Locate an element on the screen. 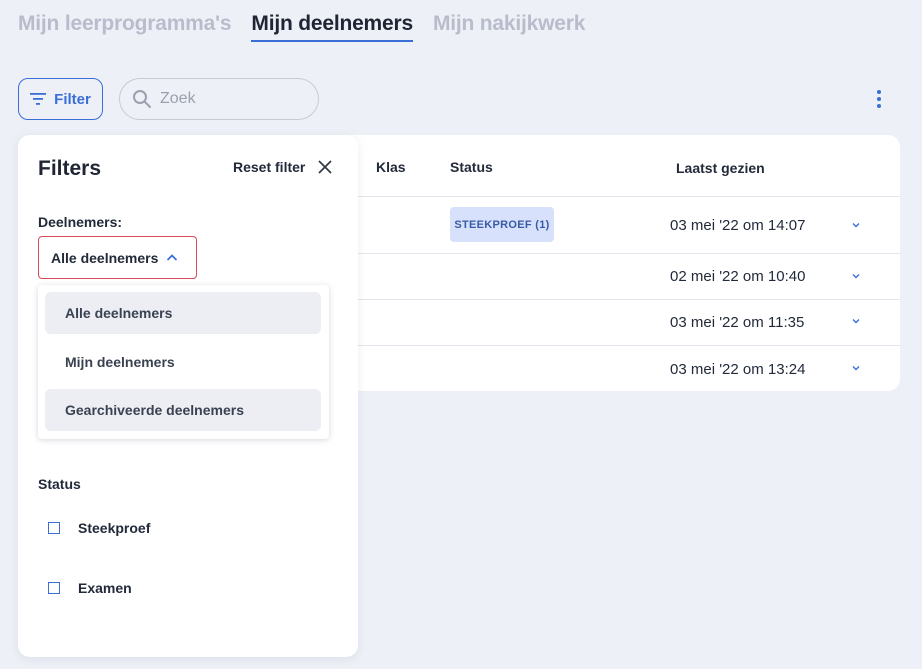 The height and width of the screenshot is (669, 922). tab-mijn-leerprogrammas: Mijn leerprogramma's is located at coordinates (125, 27).